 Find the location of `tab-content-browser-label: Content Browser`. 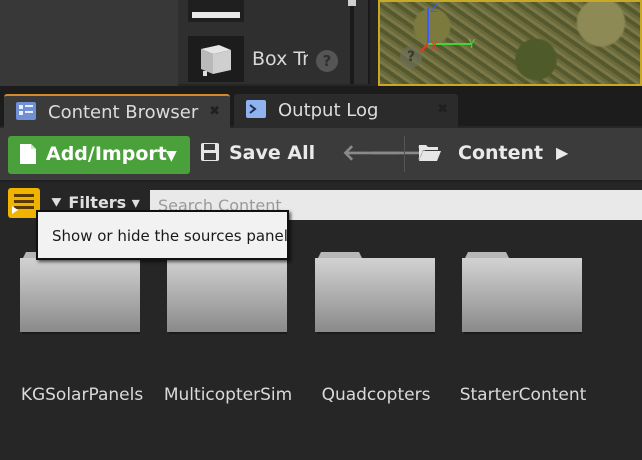

tab-content-browser-label: Content Browser is located at coordinates (123, 112).